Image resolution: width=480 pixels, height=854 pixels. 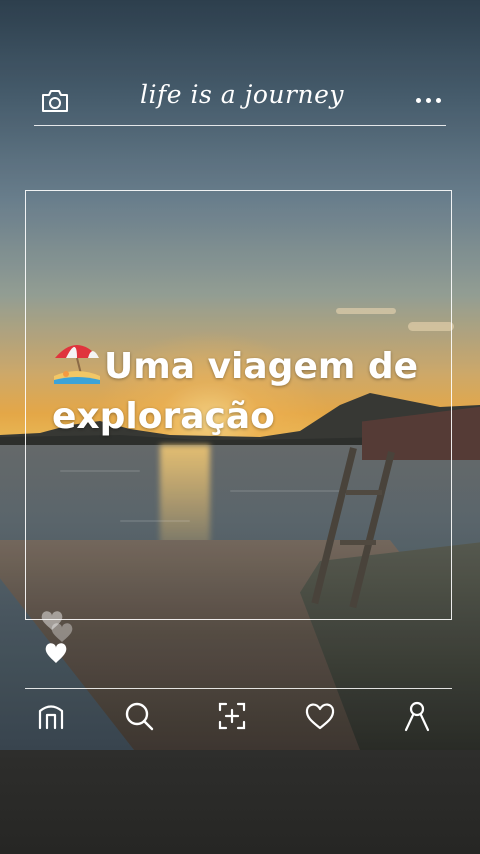 What do you see at coordinates (232, 716) in the screenshot?
I see `add-post-icon` at bounding box center [232, 716].